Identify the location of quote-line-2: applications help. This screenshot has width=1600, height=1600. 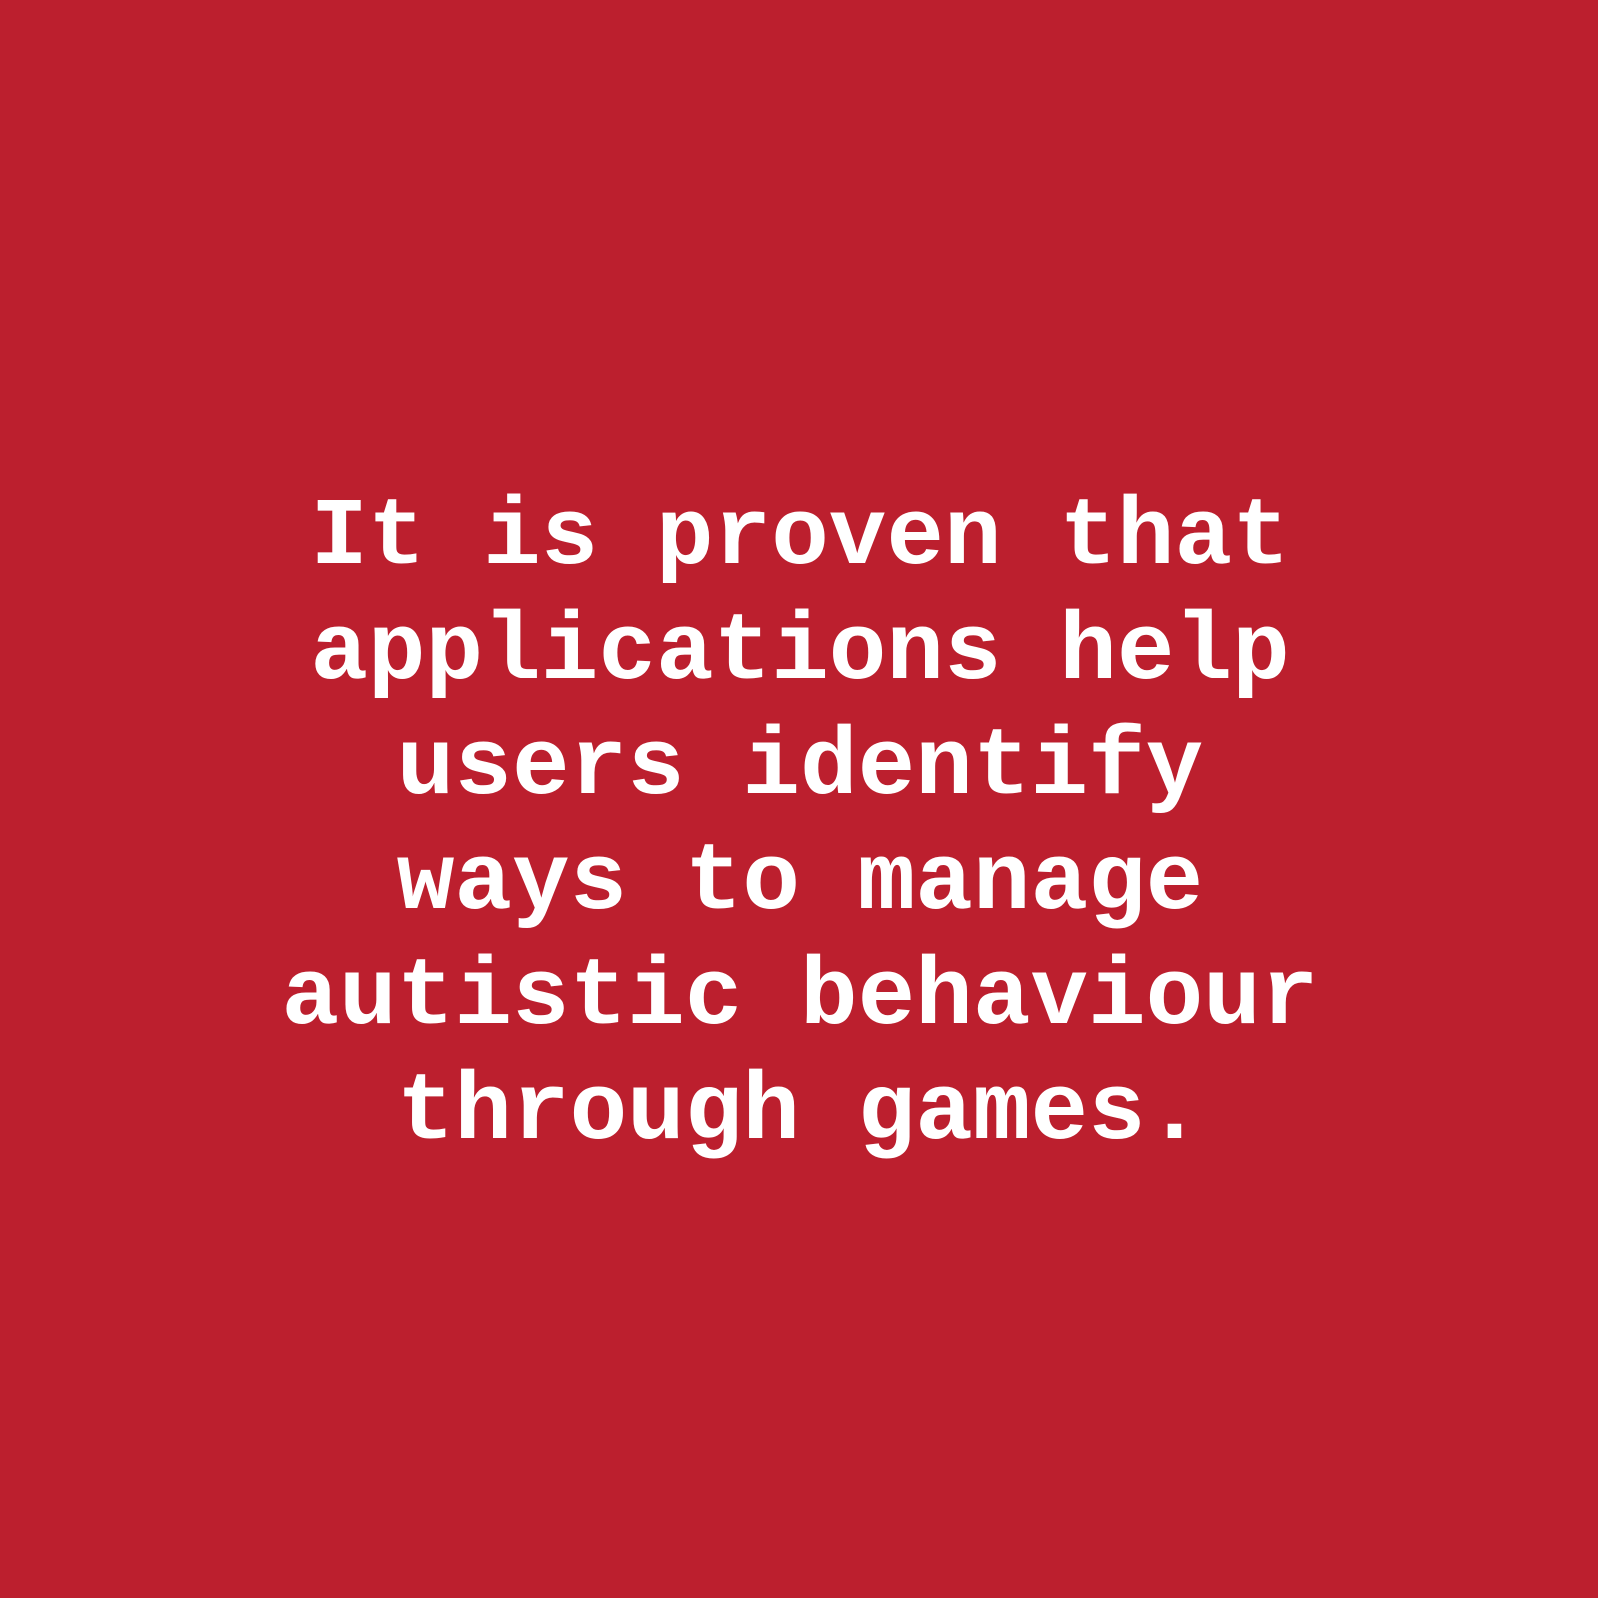
(800, 652).